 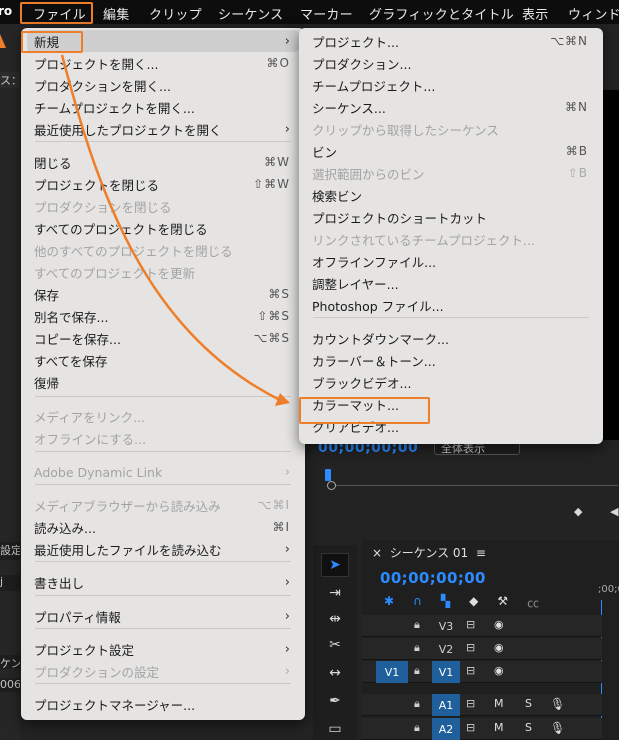 I want to click on nest-icon: ✱, so click(x=389, y=602).